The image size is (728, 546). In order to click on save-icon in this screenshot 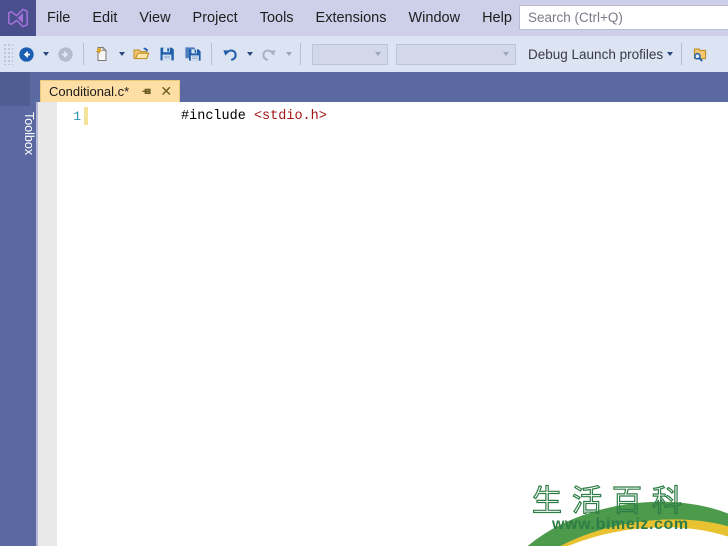, I will do `click(167, 54)`.